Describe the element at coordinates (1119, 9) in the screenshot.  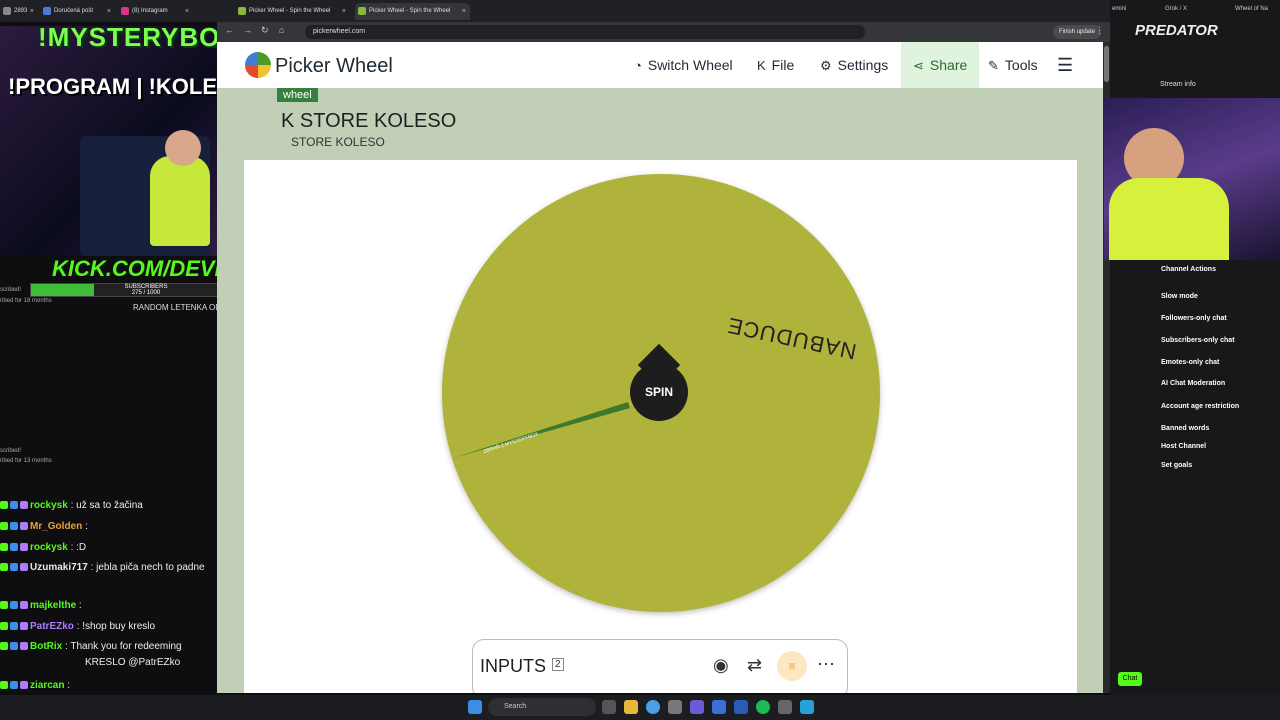
I see `browser-tab: emini` at that location.